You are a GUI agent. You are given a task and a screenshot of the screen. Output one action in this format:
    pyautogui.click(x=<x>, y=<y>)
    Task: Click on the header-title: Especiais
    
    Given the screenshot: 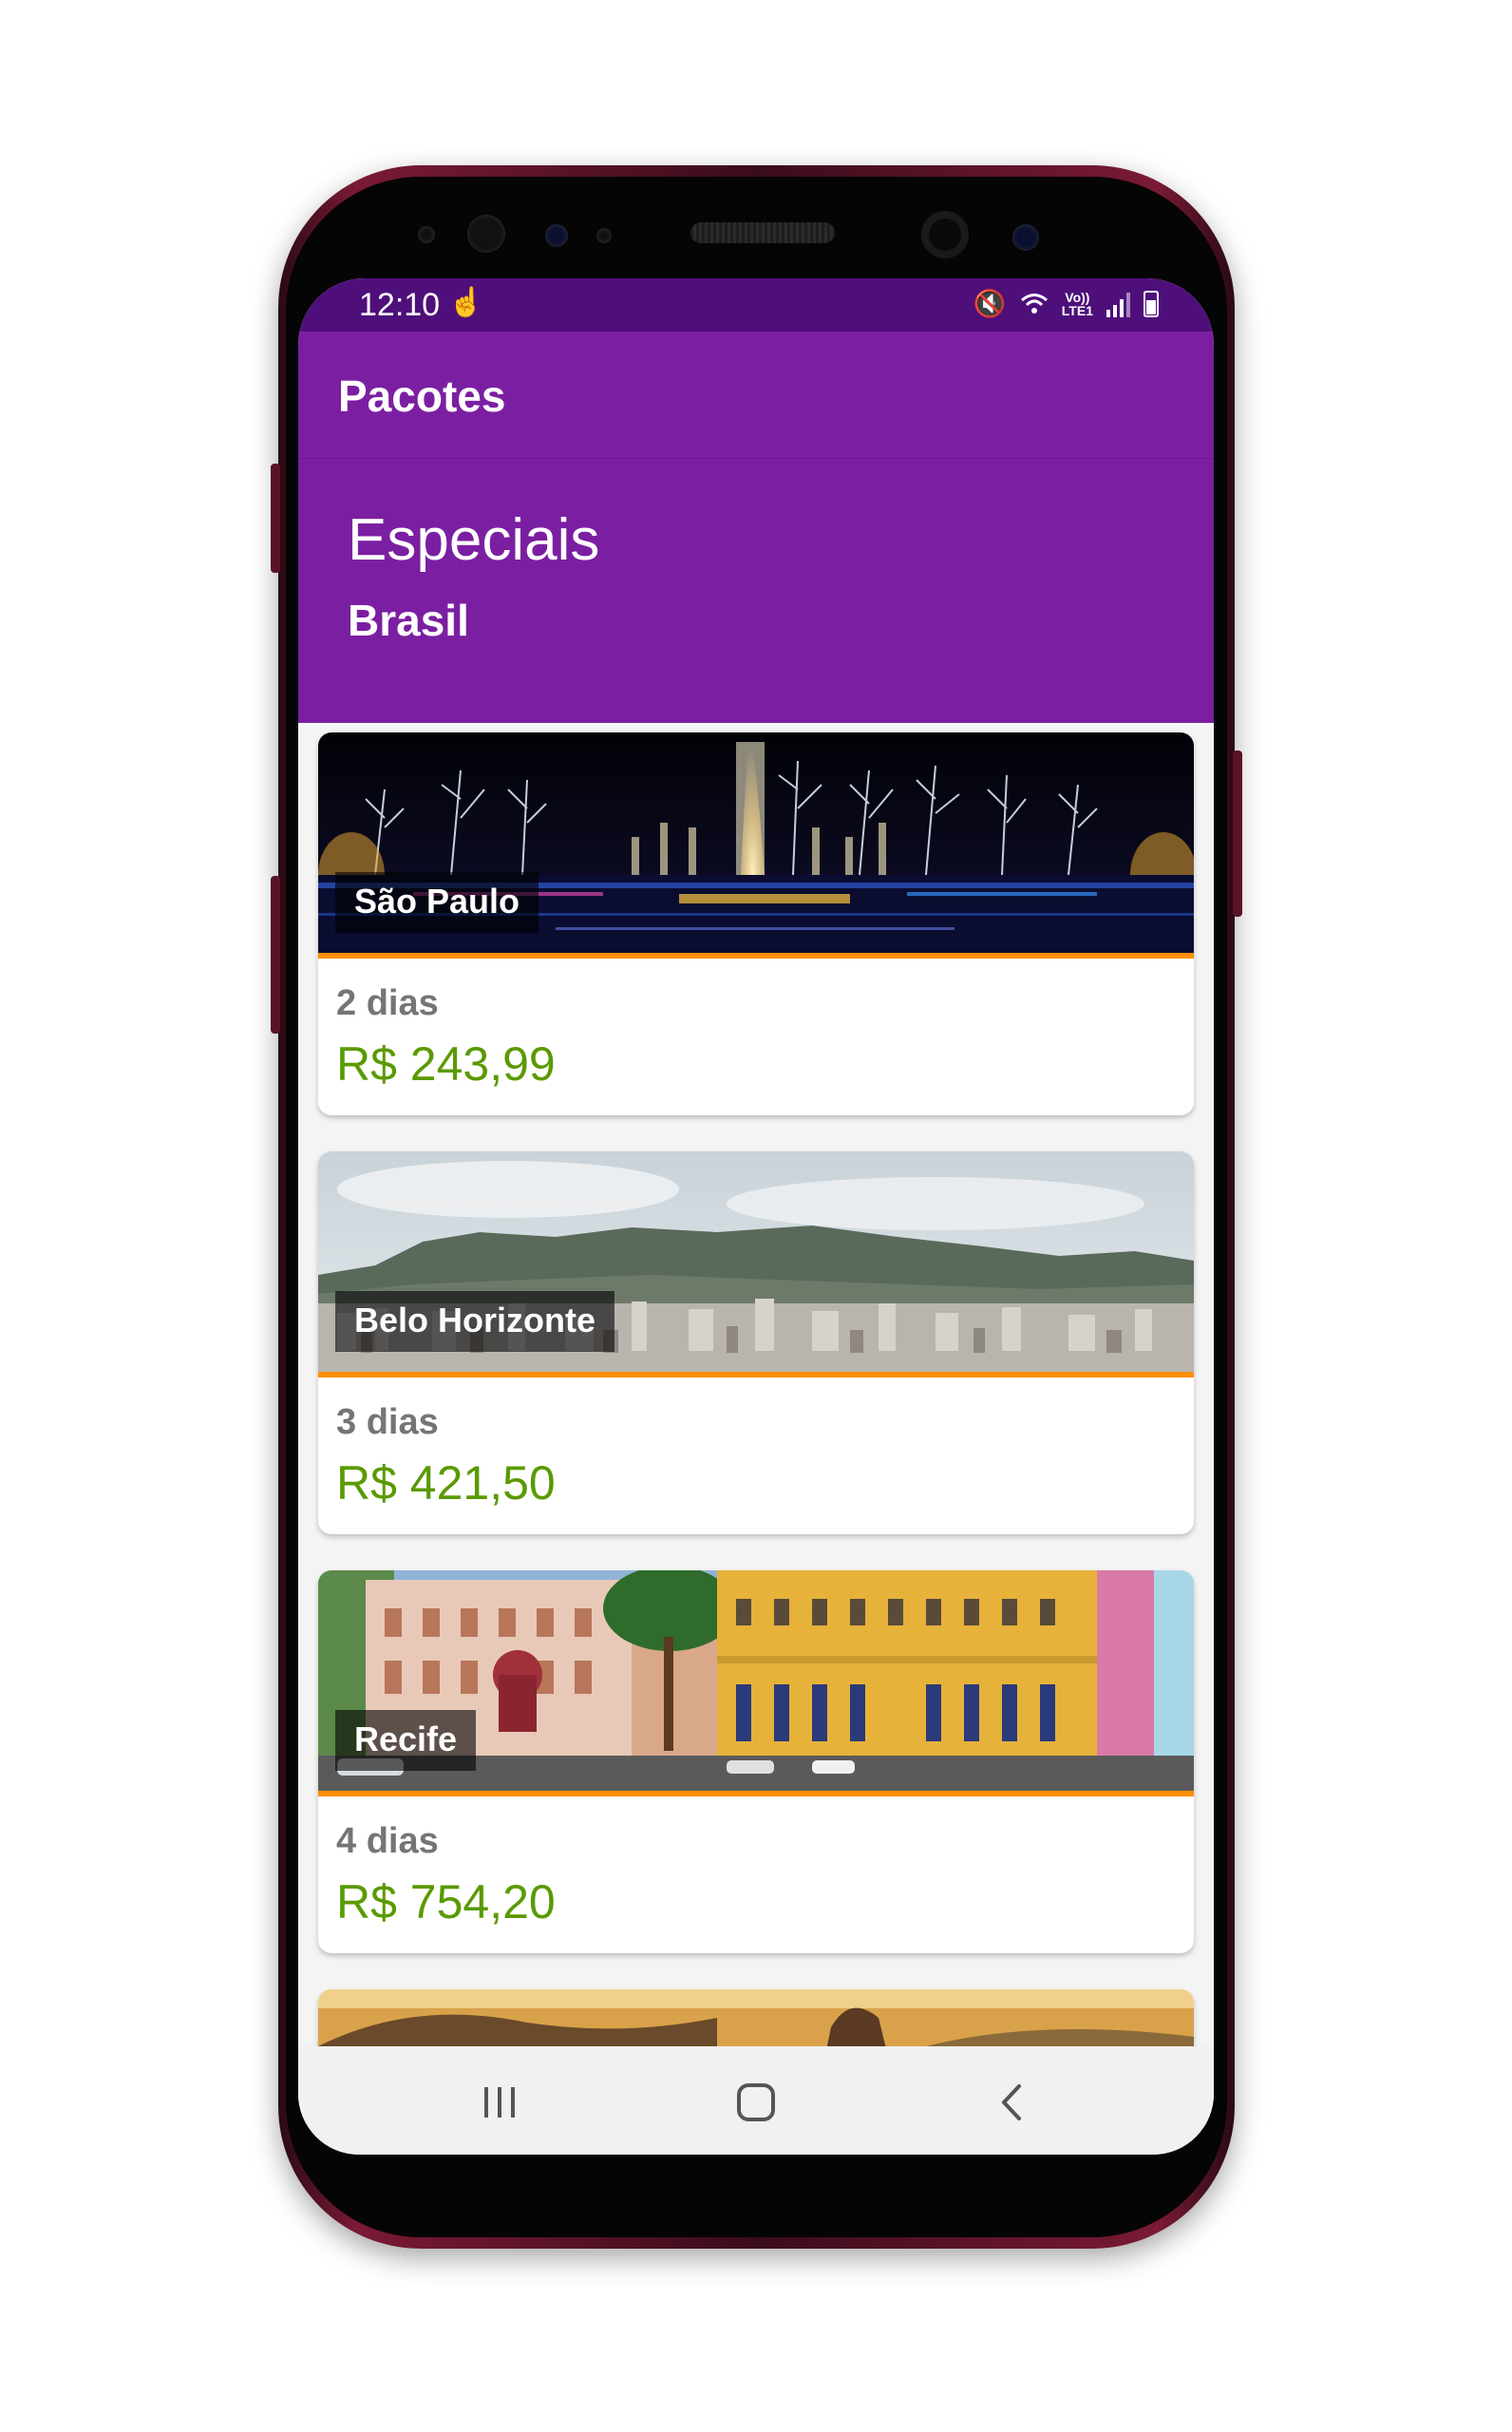 What is the action you would take?
    pyautogui.click(x=474, y=540)
    